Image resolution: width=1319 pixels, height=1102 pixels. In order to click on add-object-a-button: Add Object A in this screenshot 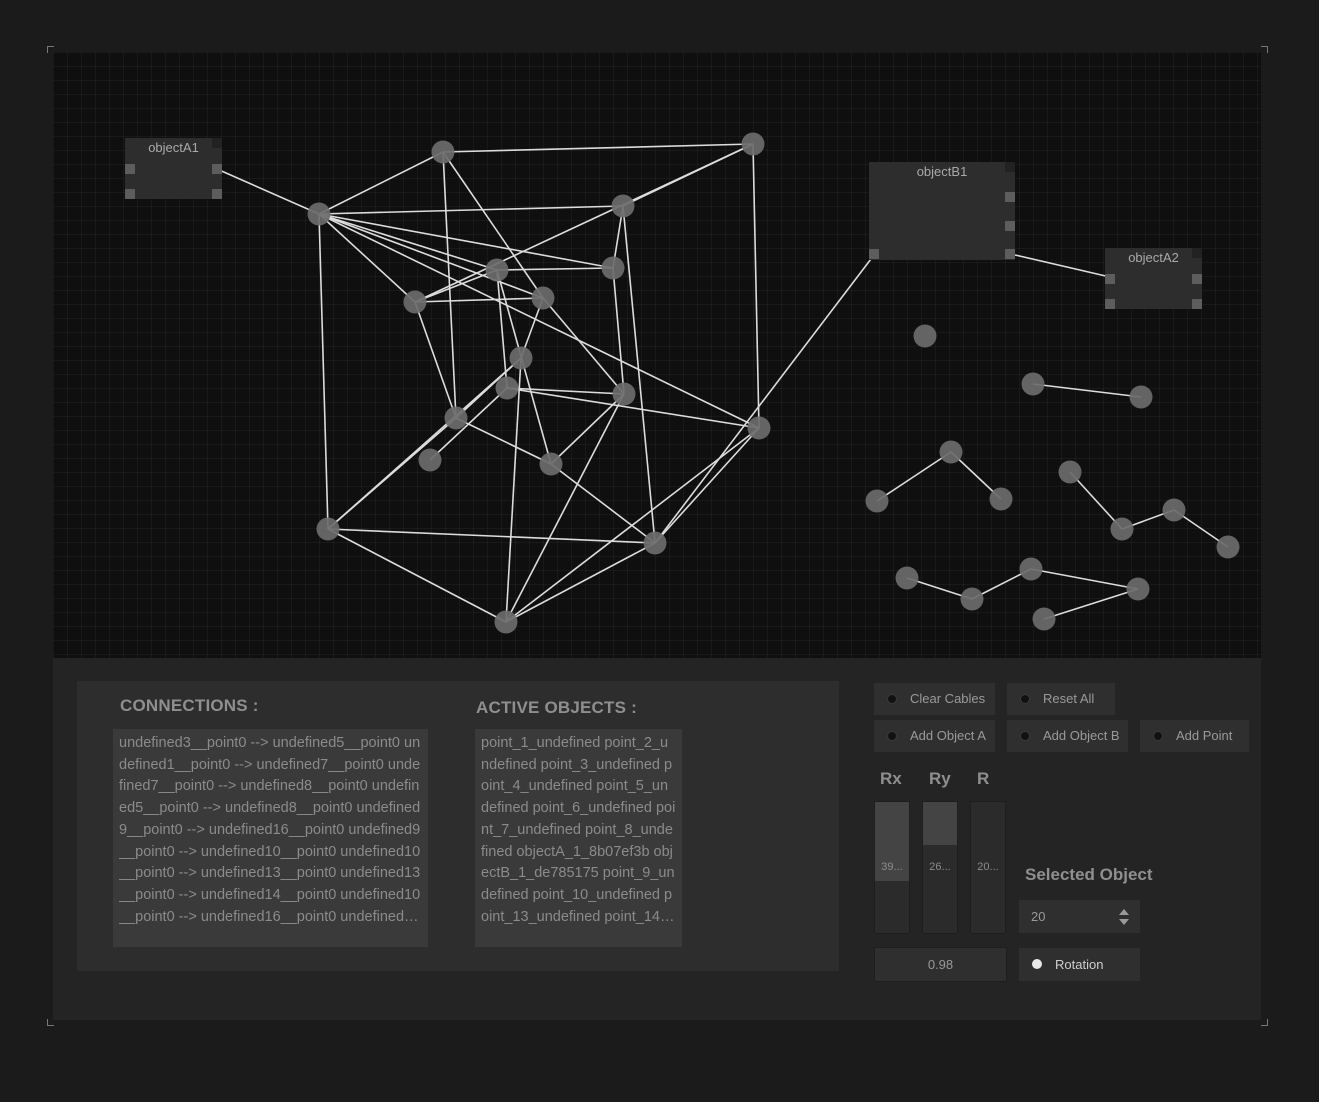, I will do `click(934, 736)`.